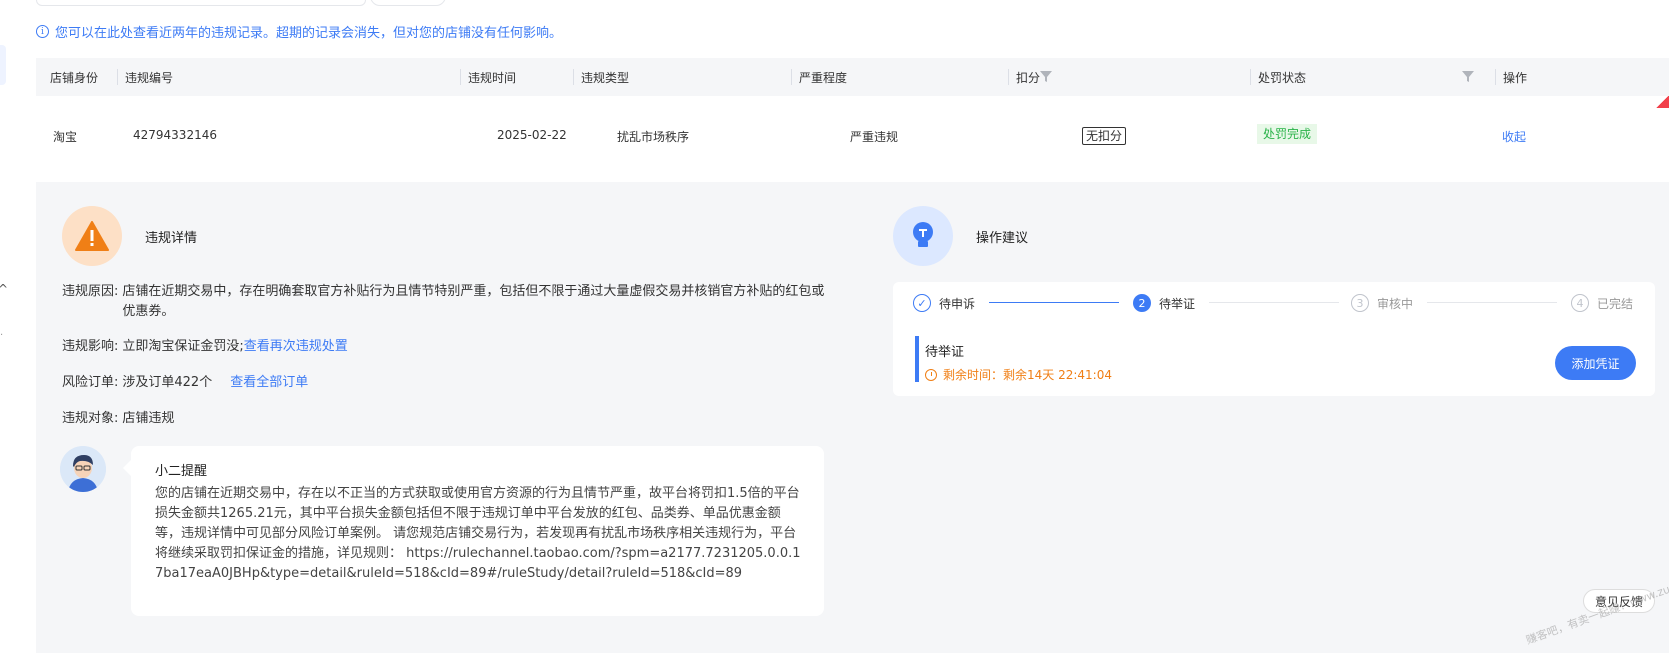 The height and width of the screenshot is (653, 1669). I want to click on impact-text: 立即淘宝保证金罚没;, so click(183, 346).